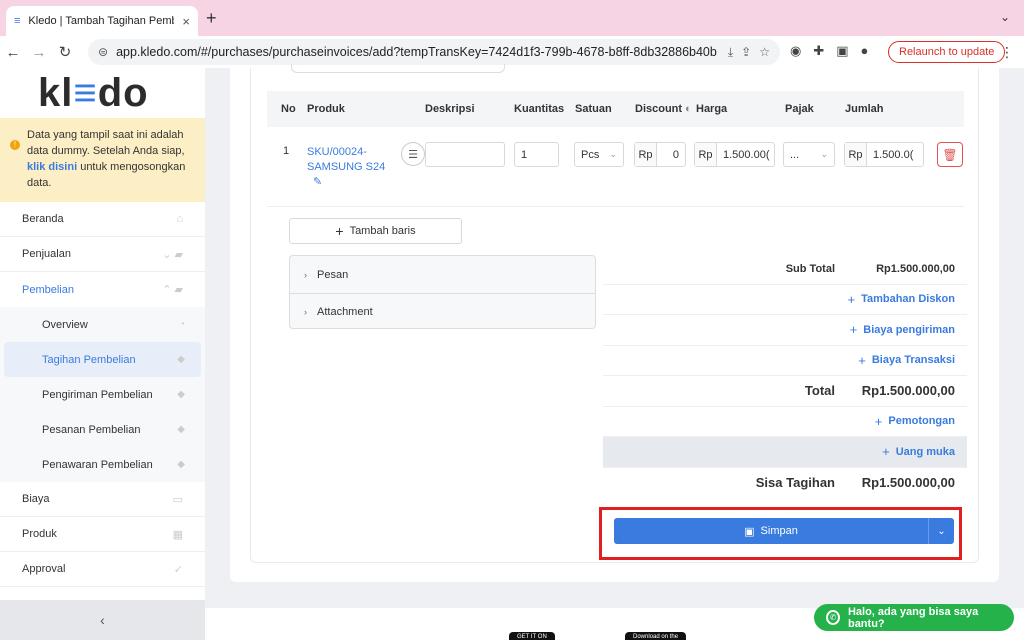 The height and width of the screenshot is (640, 1024). I want to click on google-play-badge: GET IT ON, so click(532, 636).